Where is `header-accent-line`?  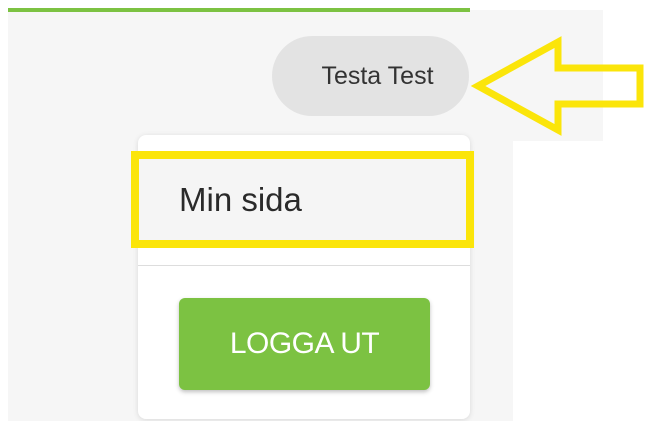 header-accent-line is located at coordinates (239, 10).